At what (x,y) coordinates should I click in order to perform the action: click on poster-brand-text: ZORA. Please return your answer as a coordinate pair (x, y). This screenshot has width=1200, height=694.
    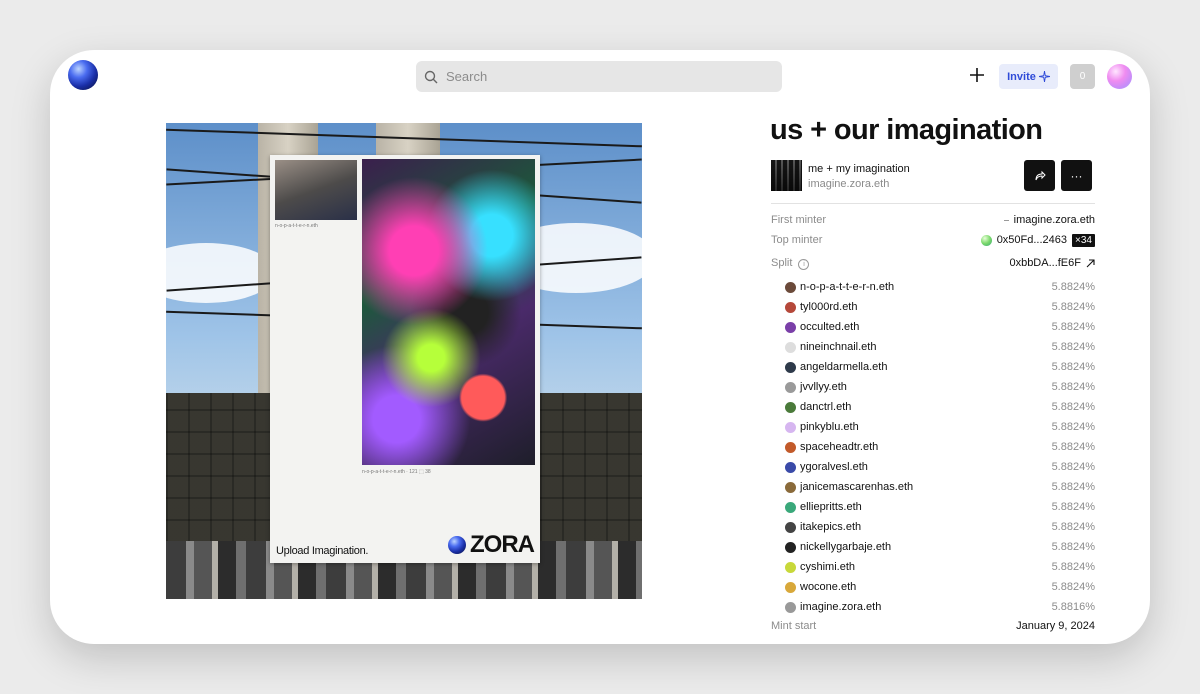
    Looking at the image, I should click on (502, 544).